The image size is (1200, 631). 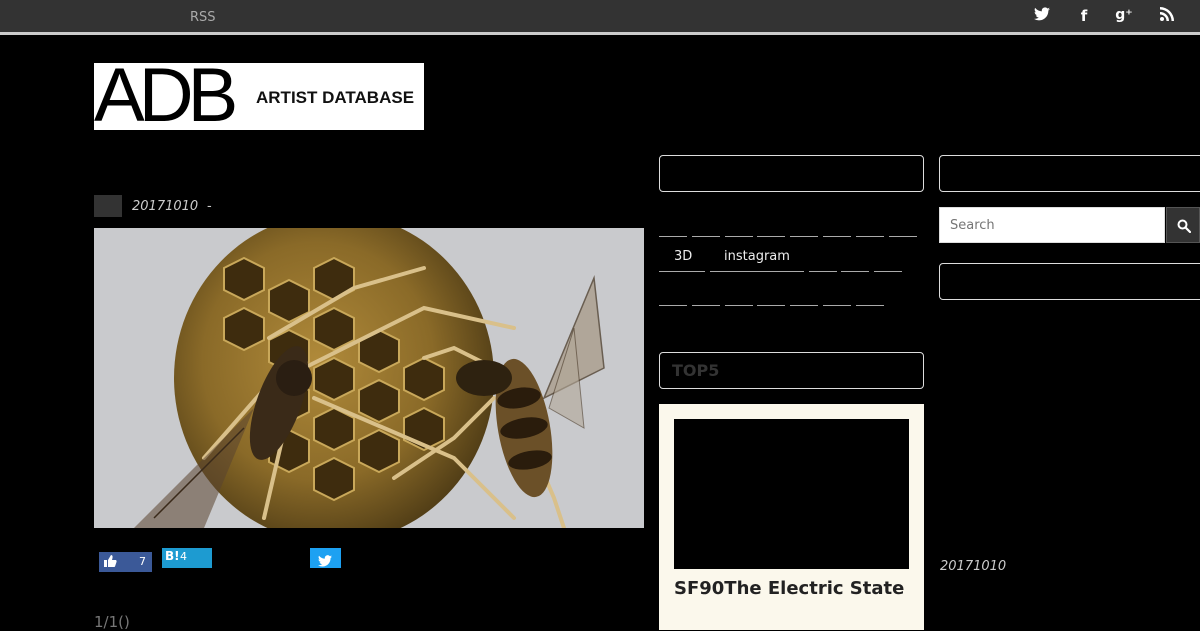 I want to click on twitter-share-button, so click(x=325, y=558).